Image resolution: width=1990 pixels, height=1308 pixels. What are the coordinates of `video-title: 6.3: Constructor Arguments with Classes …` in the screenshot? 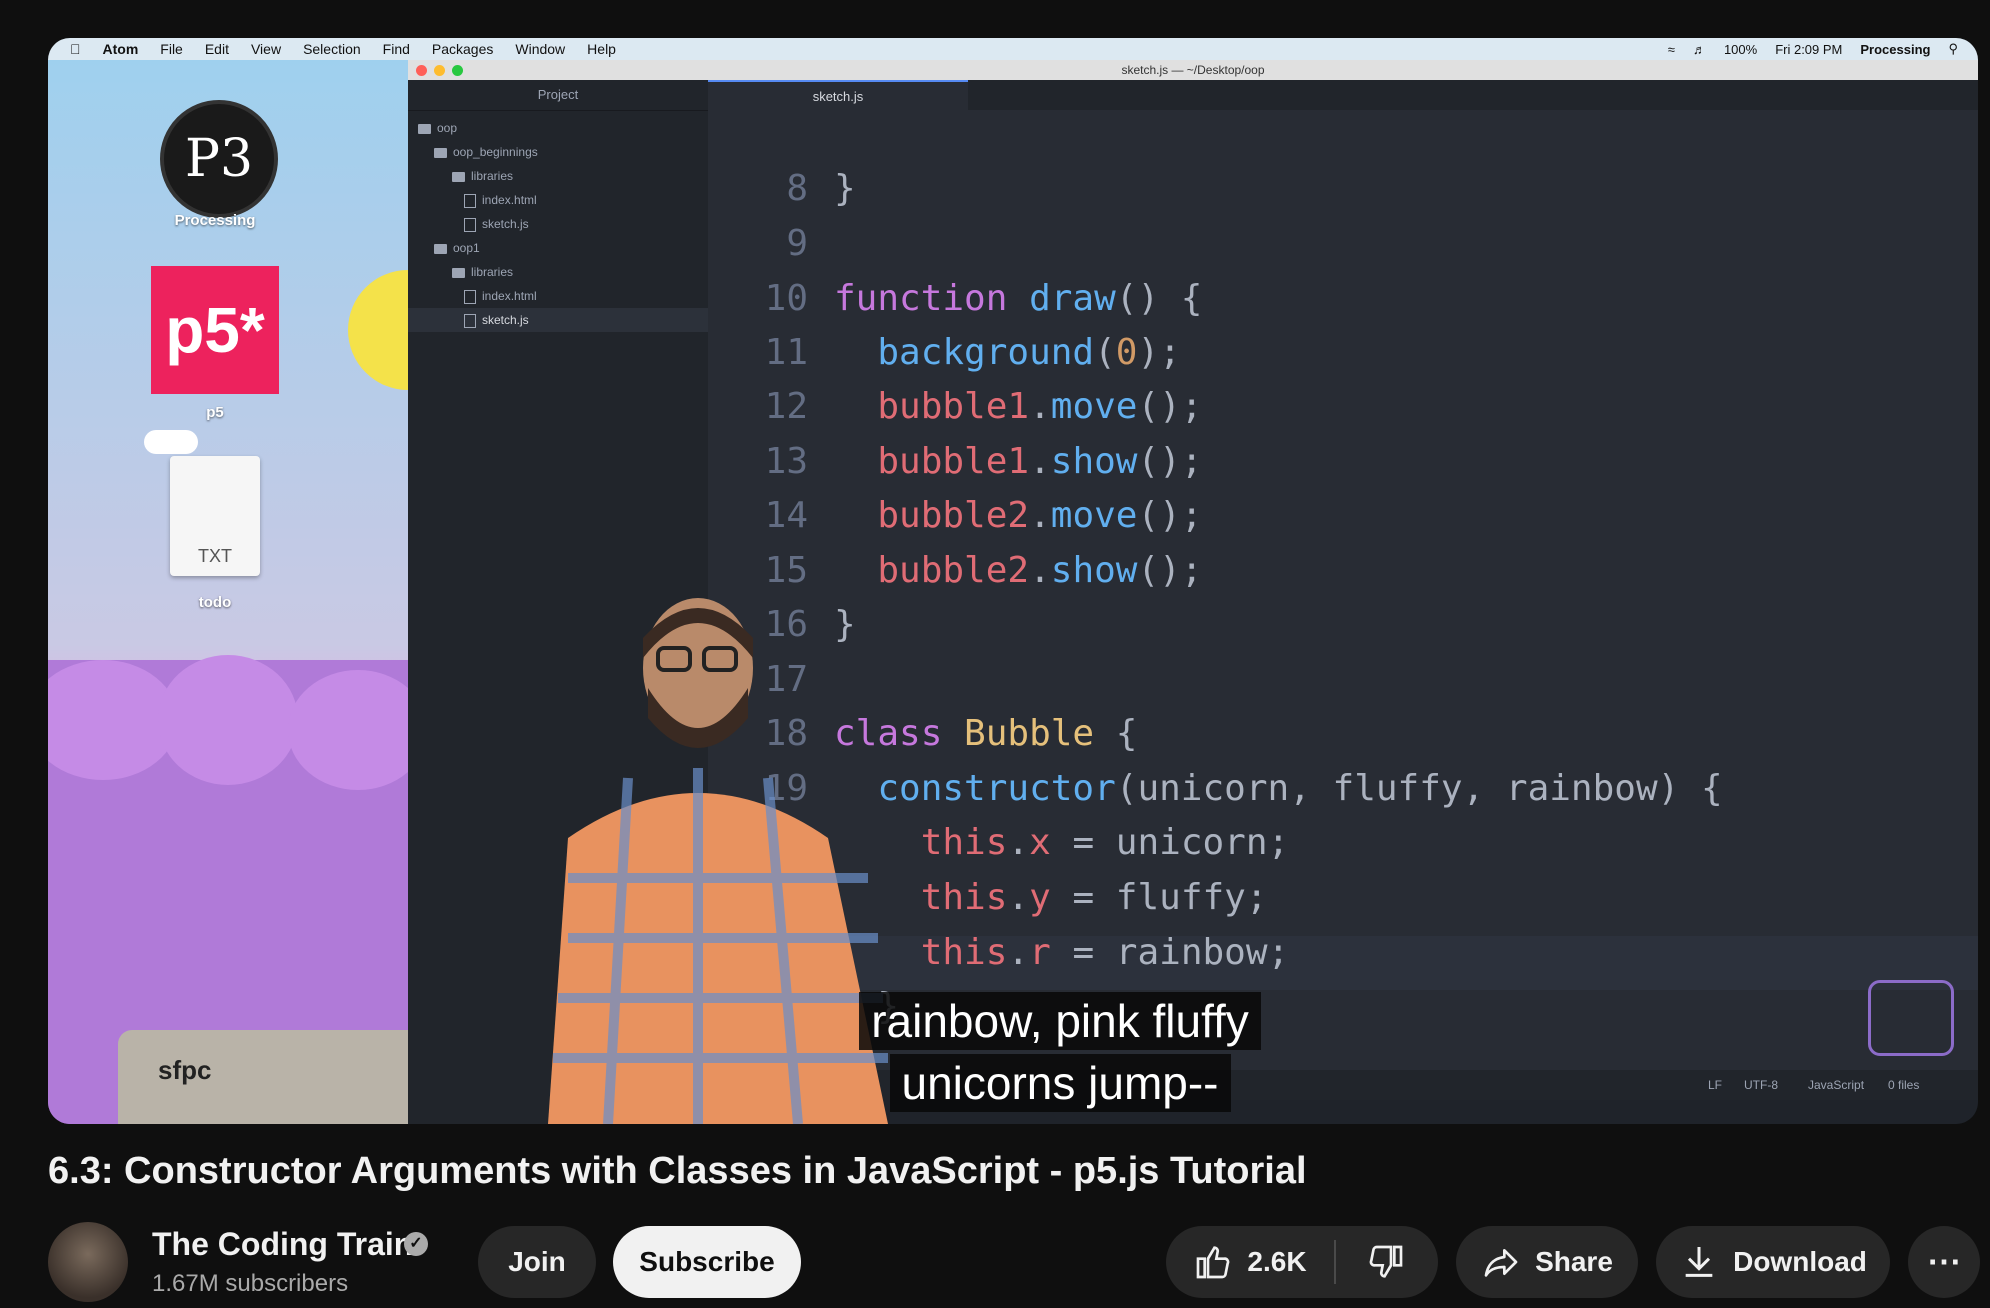 It's located at (677, 1171).